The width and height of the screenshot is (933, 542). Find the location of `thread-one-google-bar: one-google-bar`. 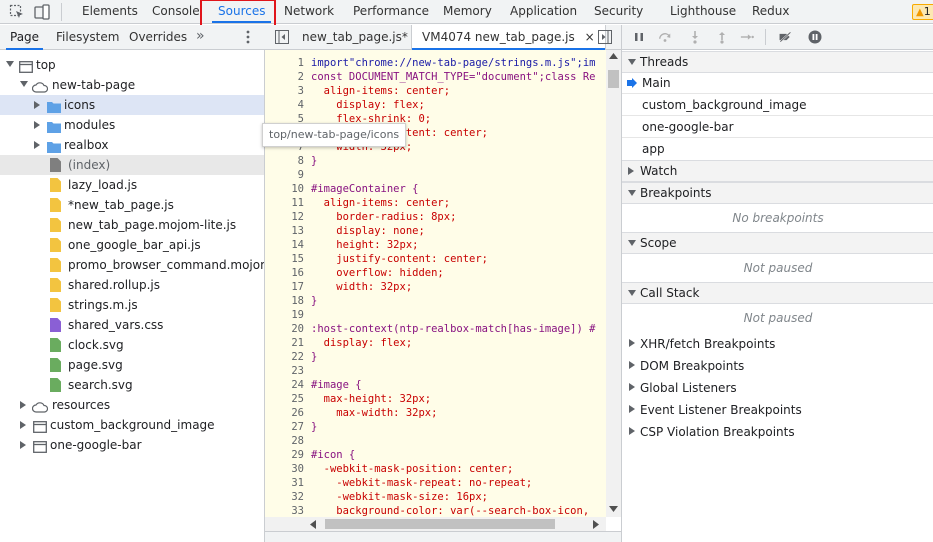

thread-one-google-bar: one-google-bar is located at coordinates (777, 127).